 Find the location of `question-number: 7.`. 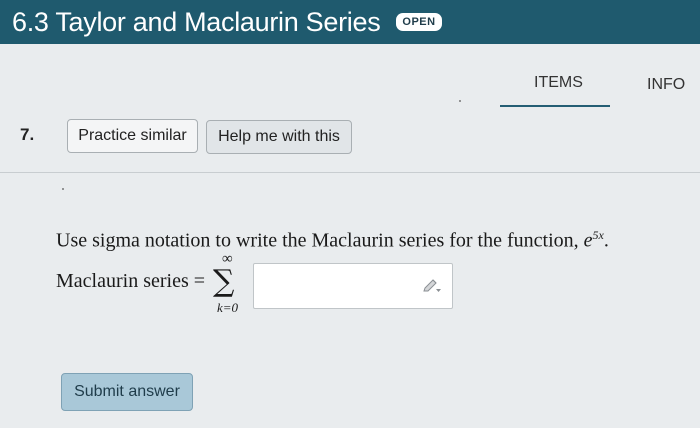

question-number: 7. is located at coordinates (27, 134).